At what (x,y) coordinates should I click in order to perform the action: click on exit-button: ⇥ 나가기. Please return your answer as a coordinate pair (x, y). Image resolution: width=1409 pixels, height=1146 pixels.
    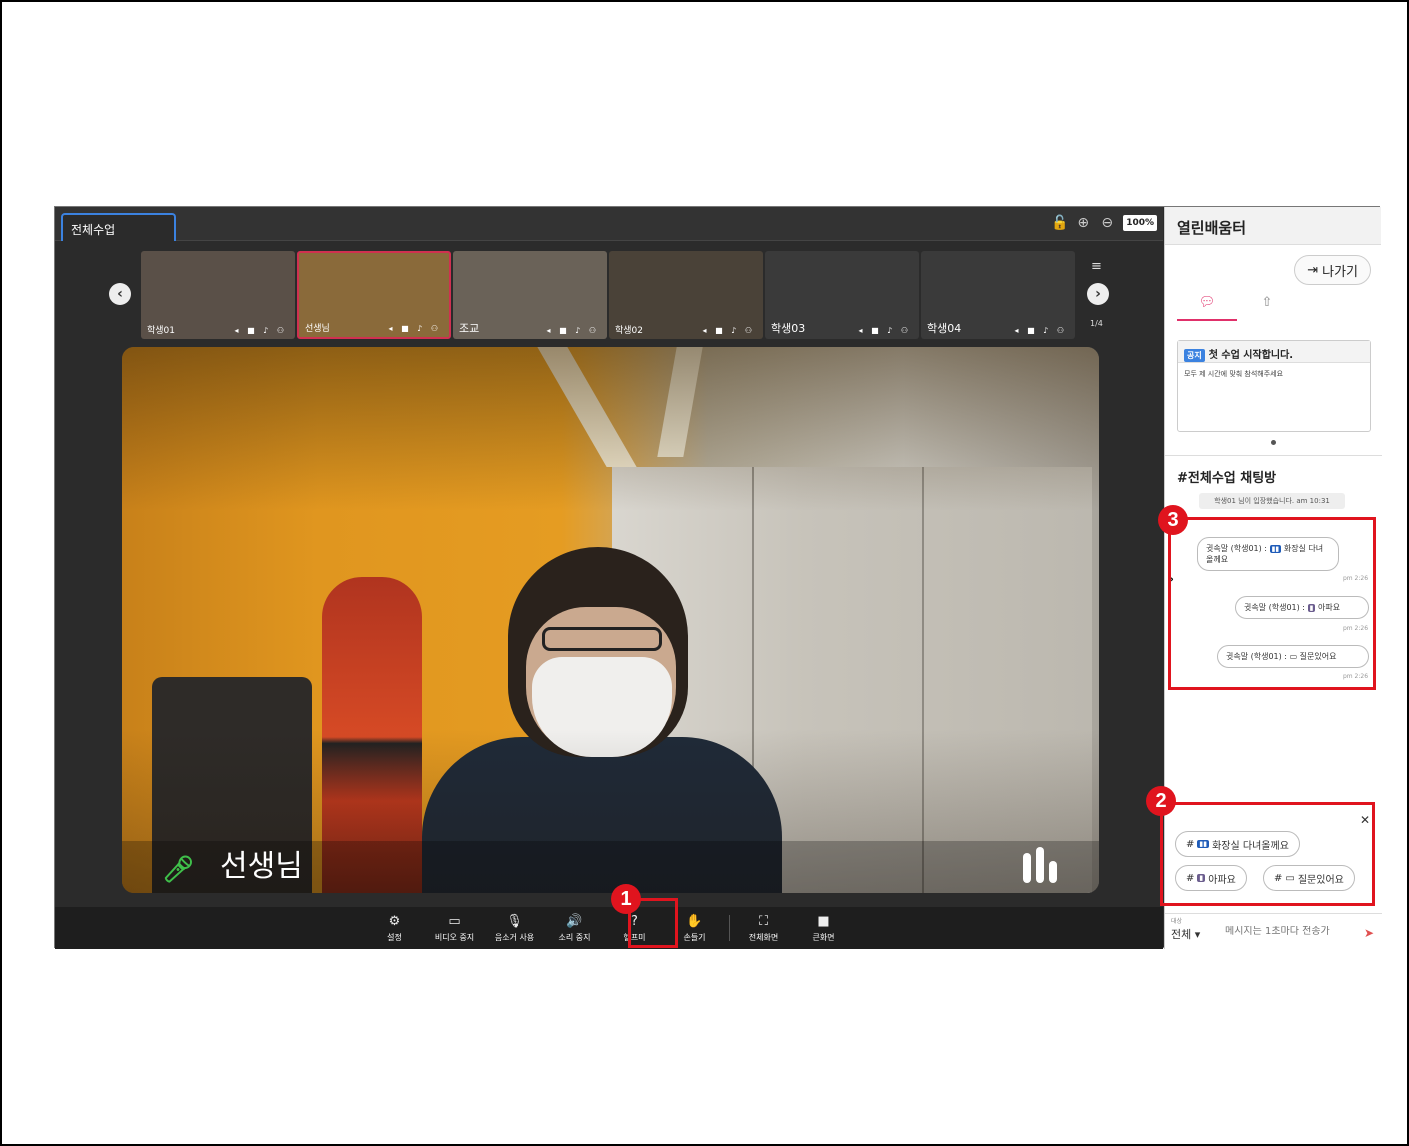
    Looking at the image, I should click on (1332, 270).